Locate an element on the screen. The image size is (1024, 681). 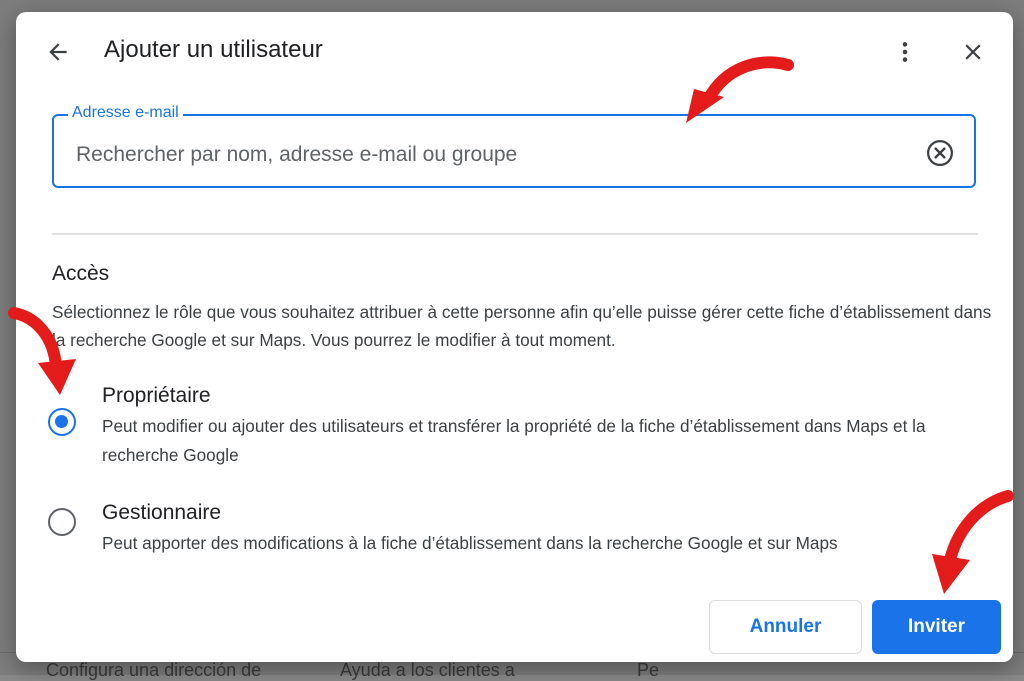
divider is located at coordinates (515, 234).